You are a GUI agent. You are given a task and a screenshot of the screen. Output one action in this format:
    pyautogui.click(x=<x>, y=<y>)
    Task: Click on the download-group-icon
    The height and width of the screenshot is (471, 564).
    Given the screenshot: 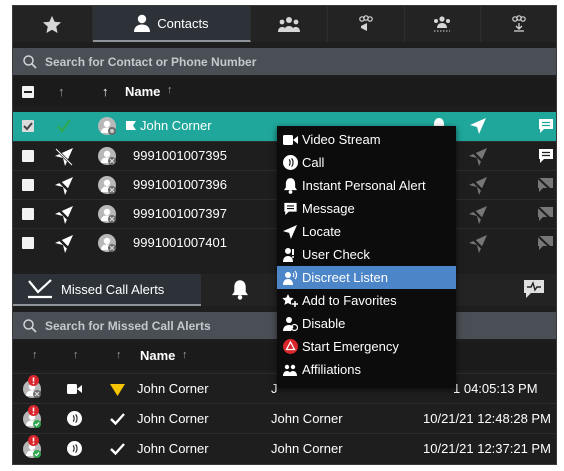 What is the action you would take?
    pyautogui.click(x=519, y=23)
    